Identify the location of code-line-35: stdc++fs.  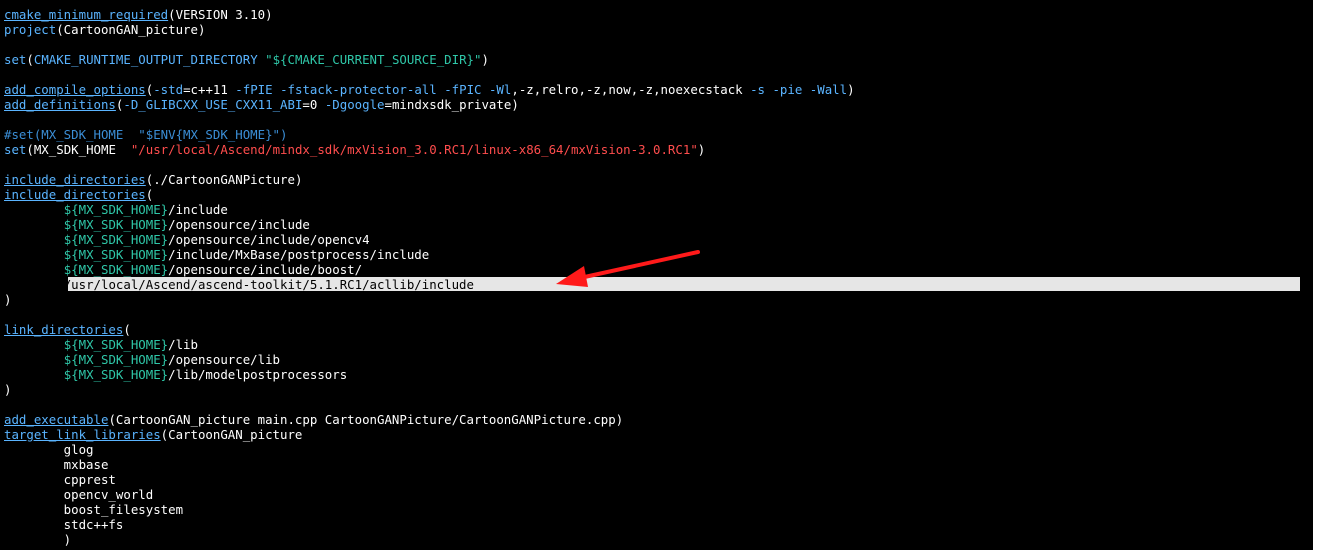
(429, 524).